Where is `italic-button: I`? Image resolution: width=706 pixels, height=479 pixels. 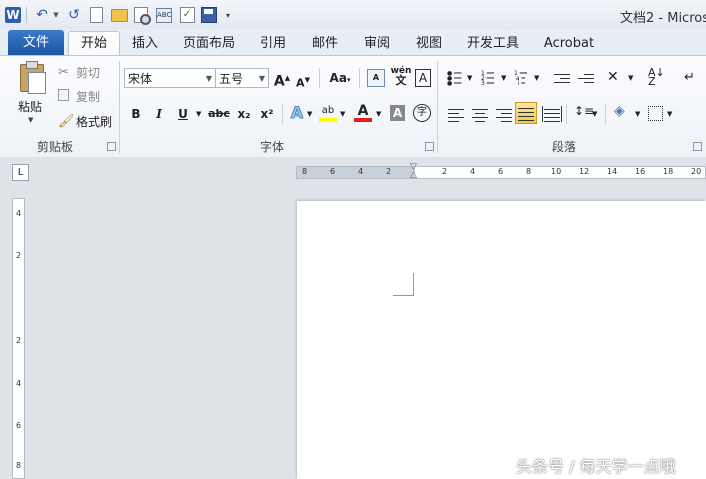
italic-button: I is located at coordinates (159, 114).